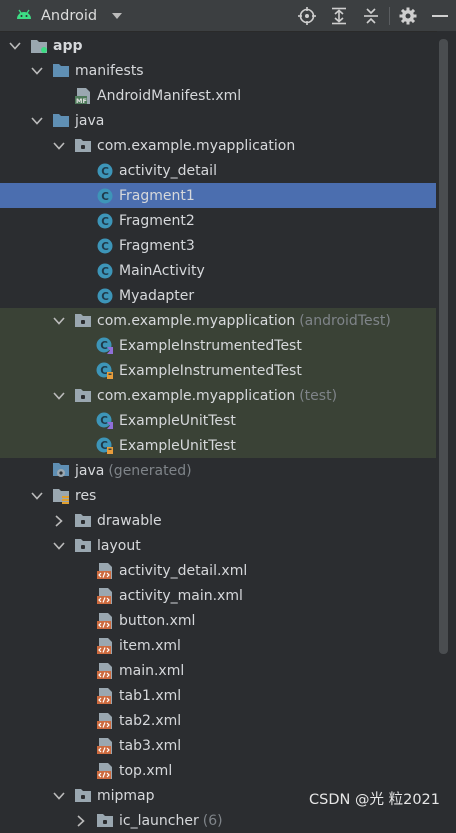  Describe the element at coordinates (218, 745) in the screenshot. I see `tree-item-tab3-xml: tab3.xml` at that location.